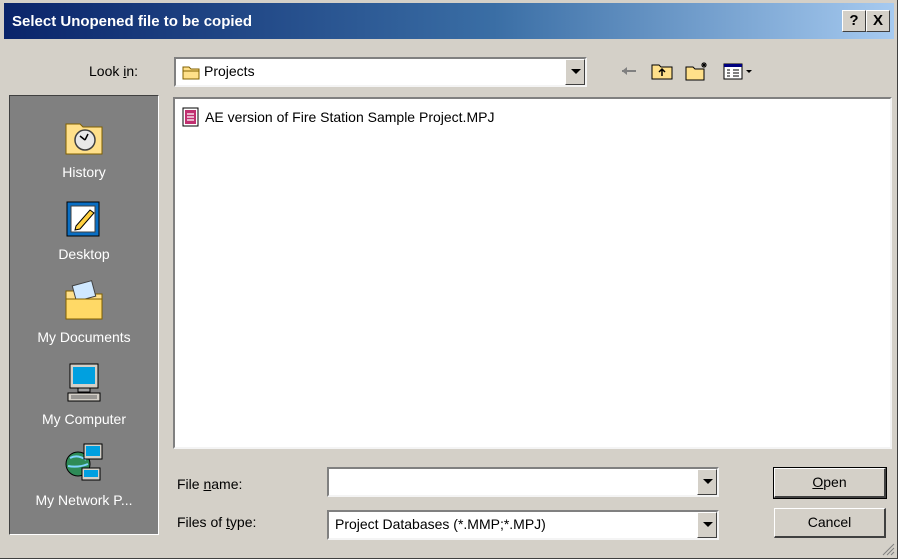 The height and width of the screenshot is (559, 898). What do you see at coordinates (84, 462) in the screenshot?
I see `network-places-icon` at bounding box center [84, 462].